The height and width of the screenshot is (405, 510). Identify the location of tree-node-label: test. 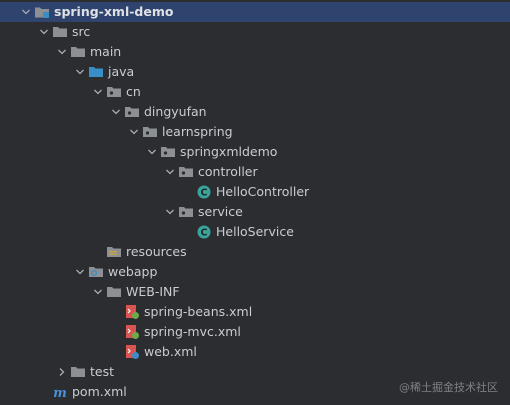
(102, 371).